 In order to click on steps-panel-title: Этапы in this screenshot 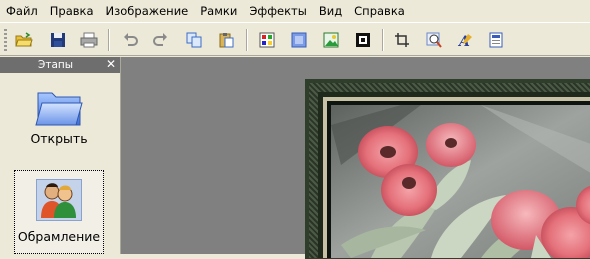, I will do `click(56, 65)`.